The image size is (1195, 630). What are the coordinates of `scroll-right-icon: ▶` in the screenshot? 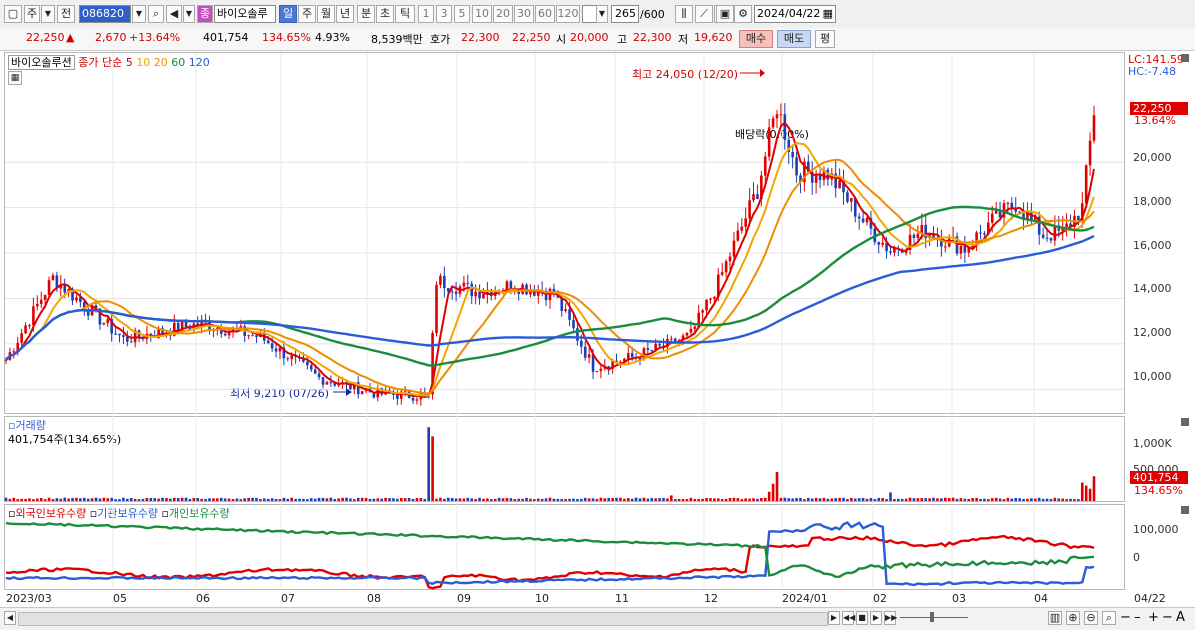 It's located at (834, 618).